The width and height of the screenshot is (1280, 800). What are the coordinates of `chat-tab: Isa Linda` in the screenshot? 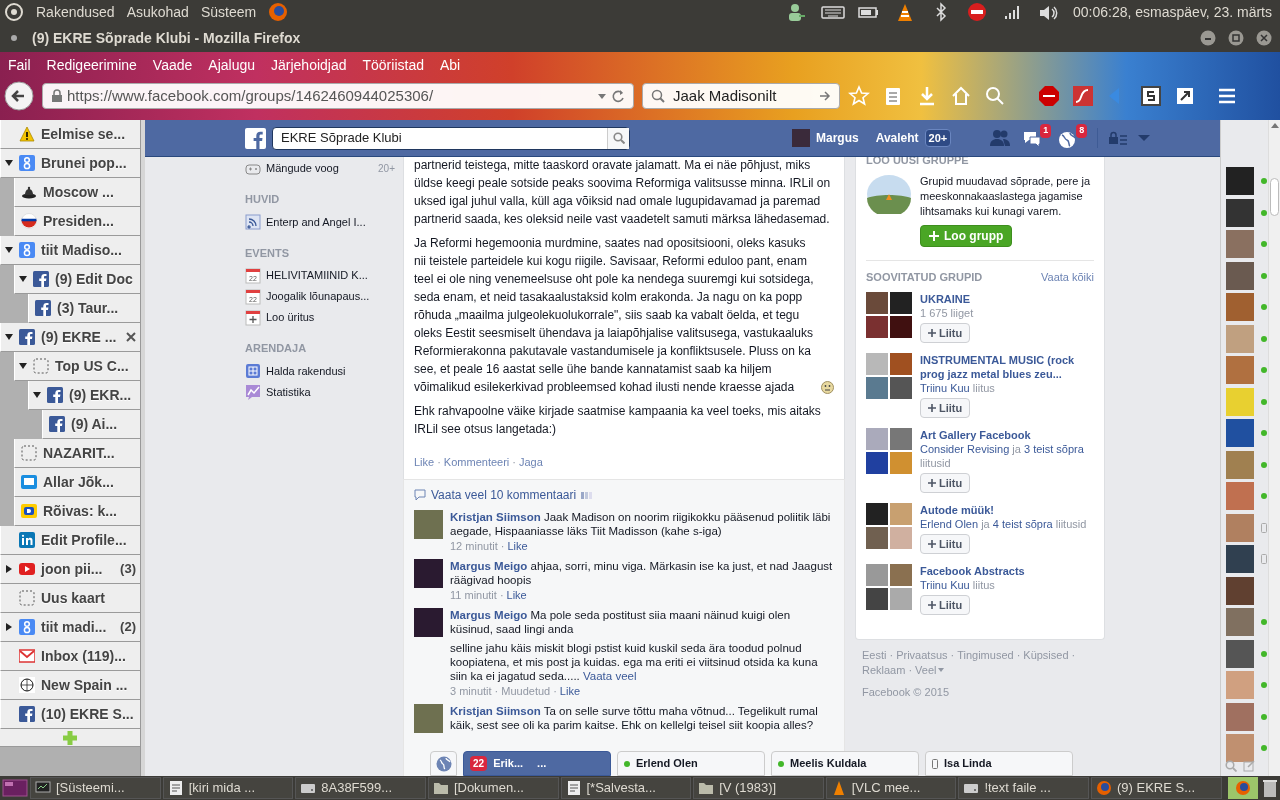 It's located at (999, 763).